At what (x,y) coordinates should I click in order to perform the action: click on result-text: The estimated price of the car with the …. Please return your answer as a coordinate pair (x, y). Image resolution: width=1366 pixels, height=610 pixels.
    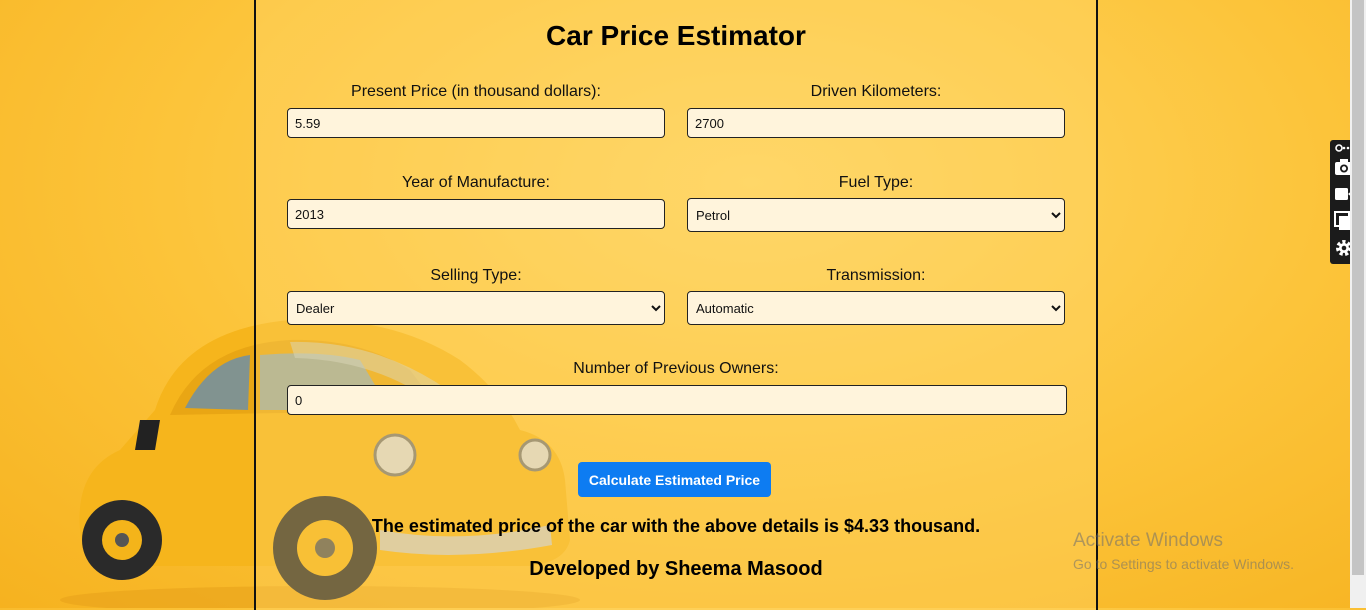
    Looking at the image, I should click on (676, 526).